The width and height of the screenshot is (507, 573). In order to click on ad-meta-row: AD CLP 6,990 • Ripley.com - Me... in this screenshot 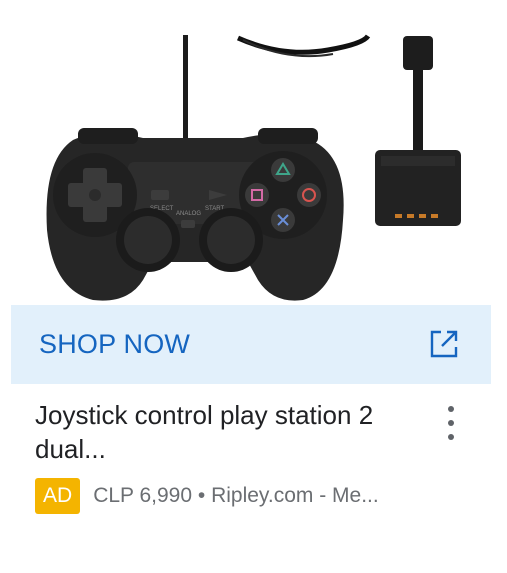, I will do `click(207, 496)`.